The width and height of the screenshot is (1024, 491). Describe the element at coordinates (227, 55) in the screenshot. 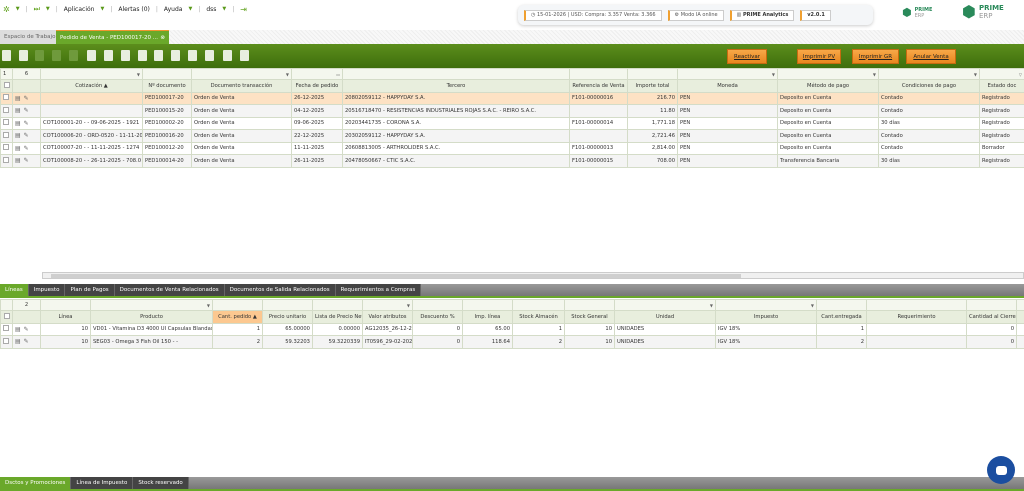

I see `tools-icon` at that location.